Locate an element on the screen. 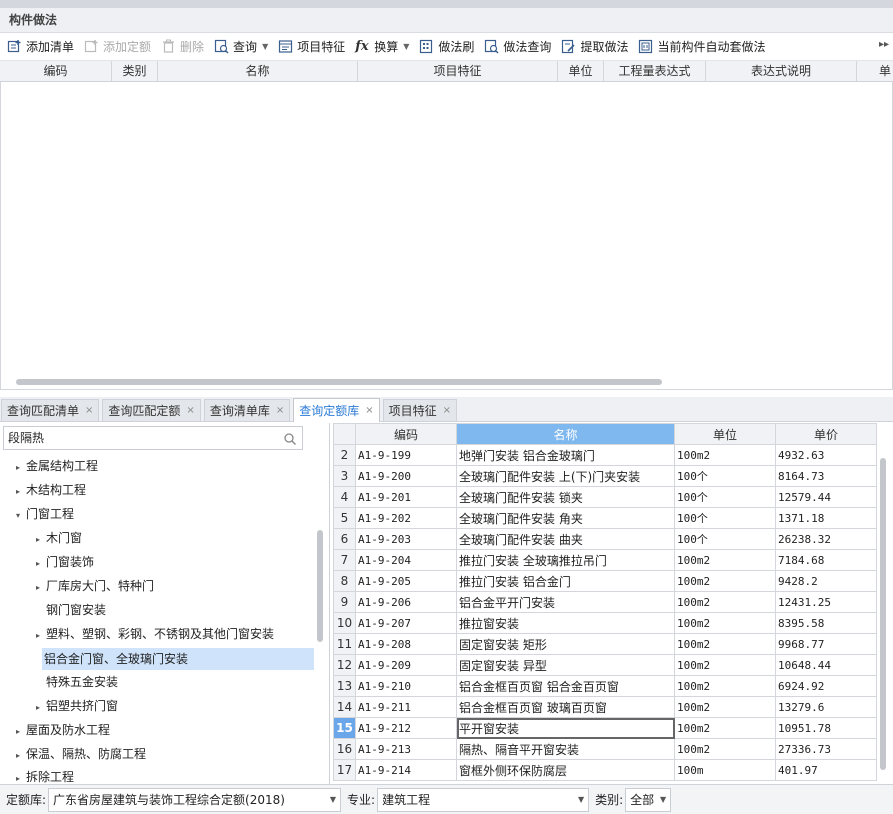  name-cell: 推拉门安装 铝合金门 is located at coordinates (565, 581).